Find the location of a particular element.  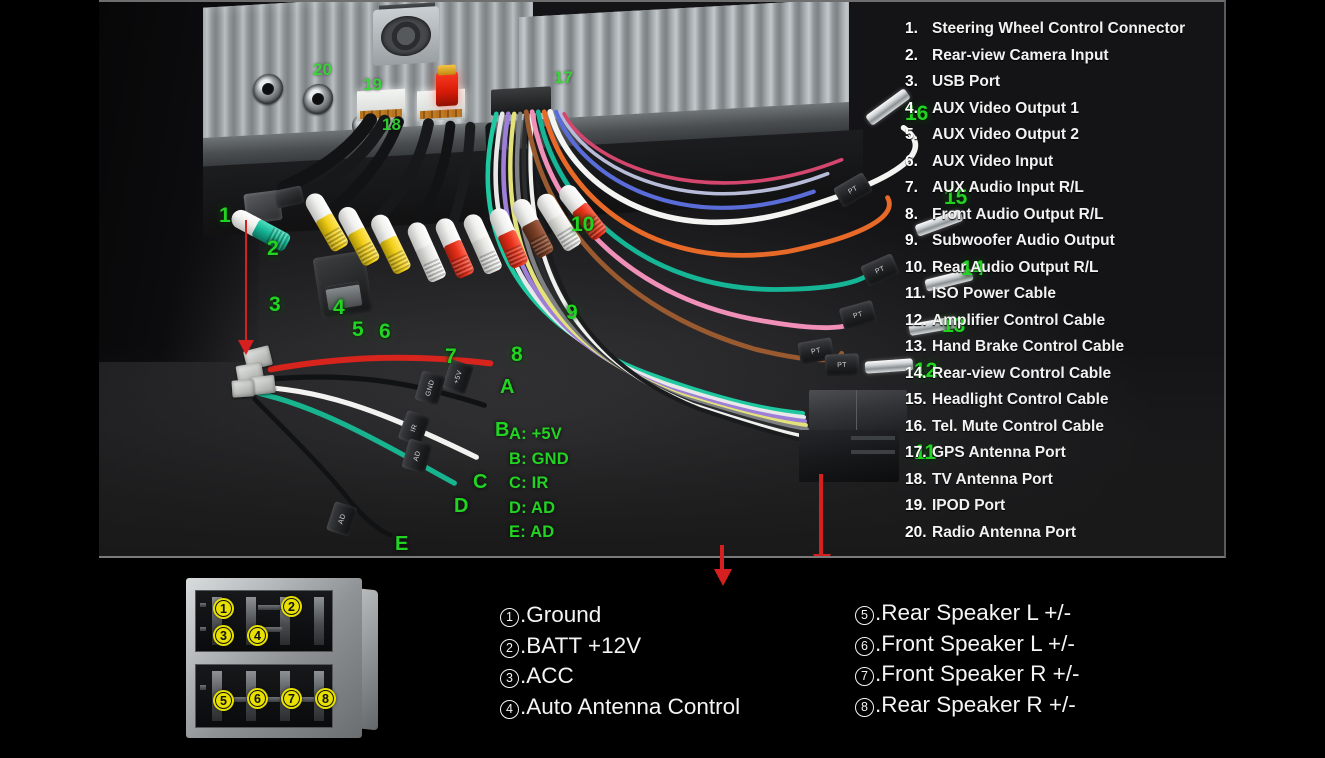

connector-pin-label: 3 is located at coordinates (223, 635).